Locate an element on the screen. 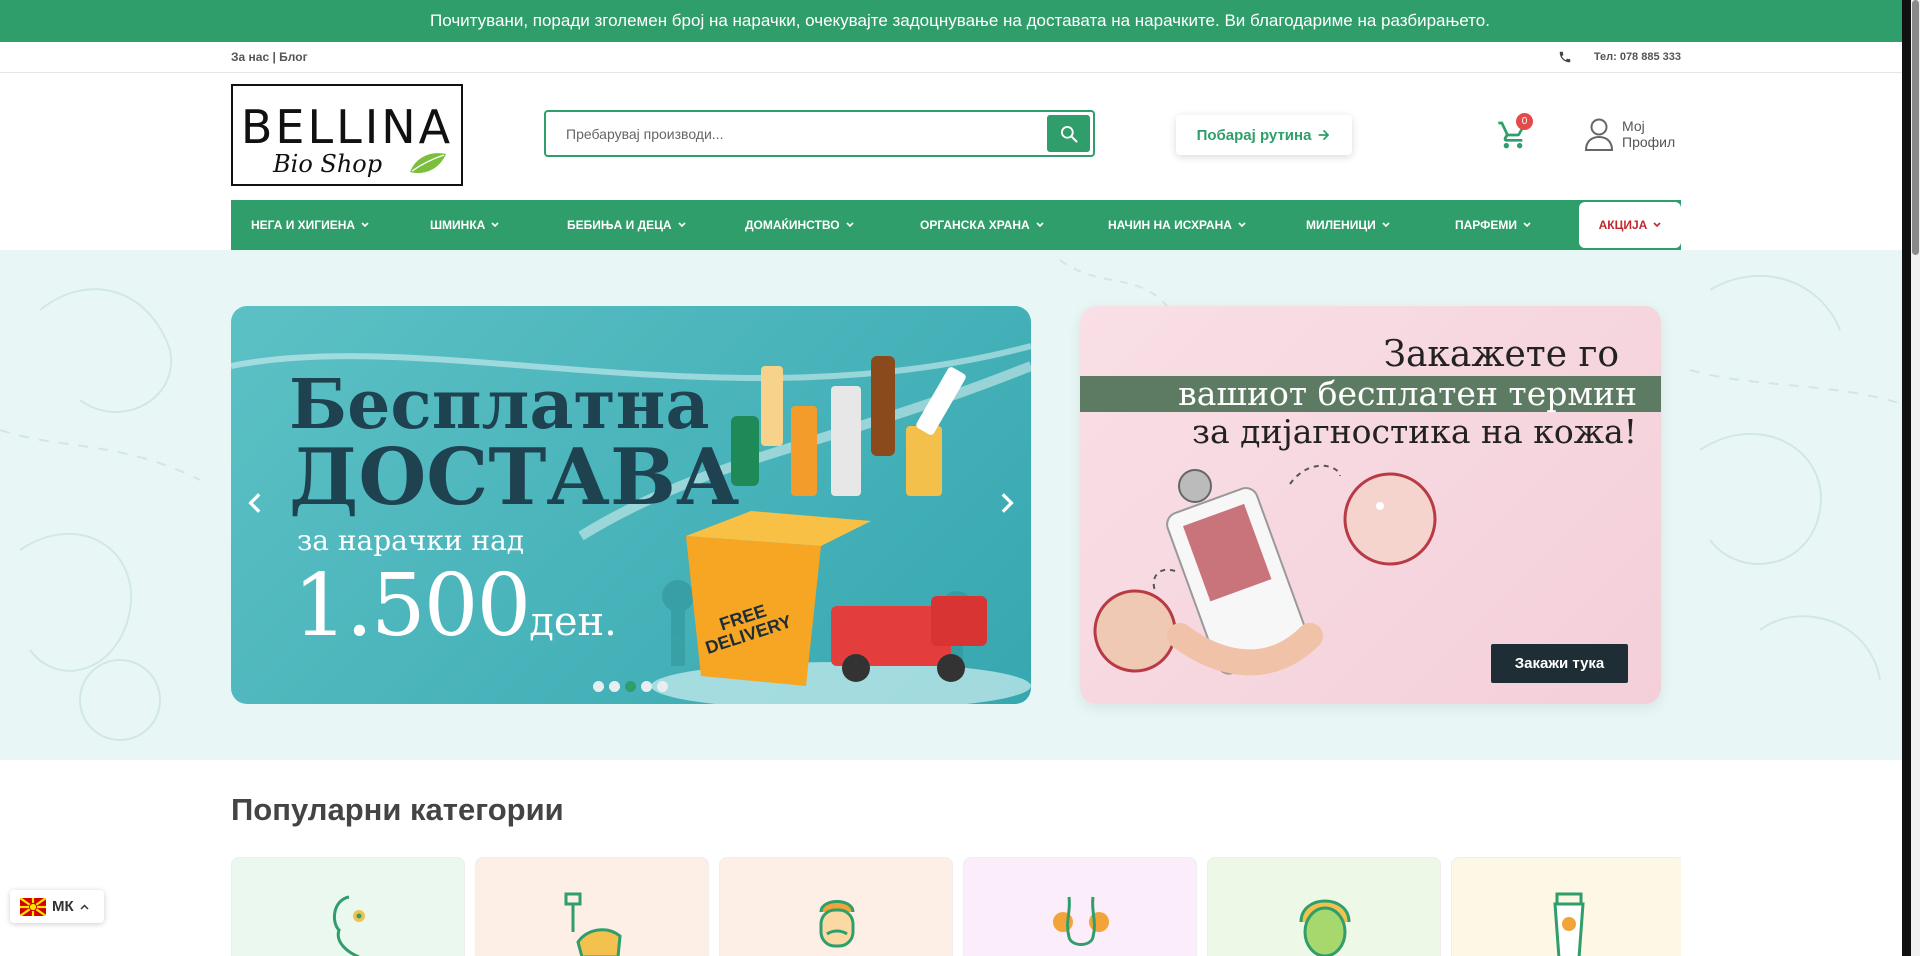 The height and width of the screenshot is (956, 1920). nav-item-sale: АКЦИЈА is located at coordinates (1630, 225).